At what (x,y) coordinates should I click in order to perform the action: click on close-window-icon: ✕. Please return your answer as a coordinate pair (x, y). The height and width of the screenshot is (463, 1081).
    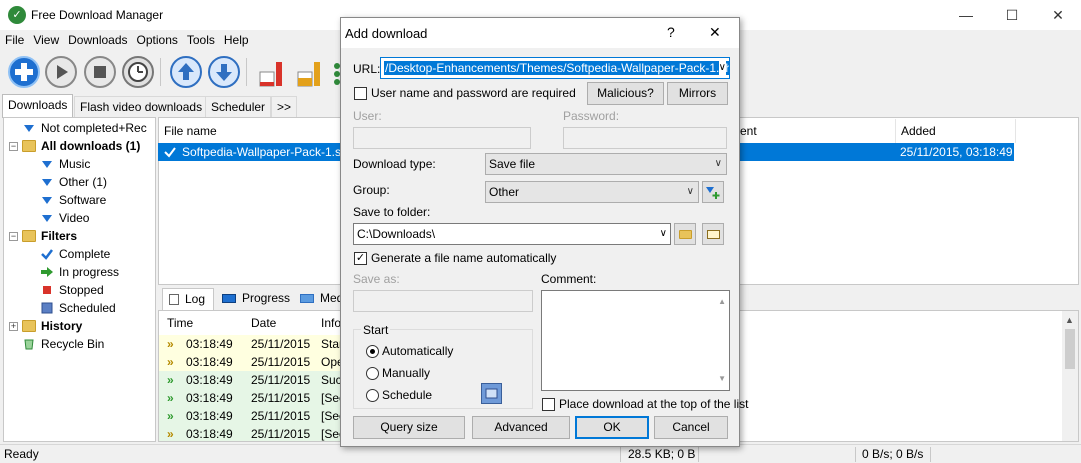
    Looking at the image, I should click on (1058, 15).